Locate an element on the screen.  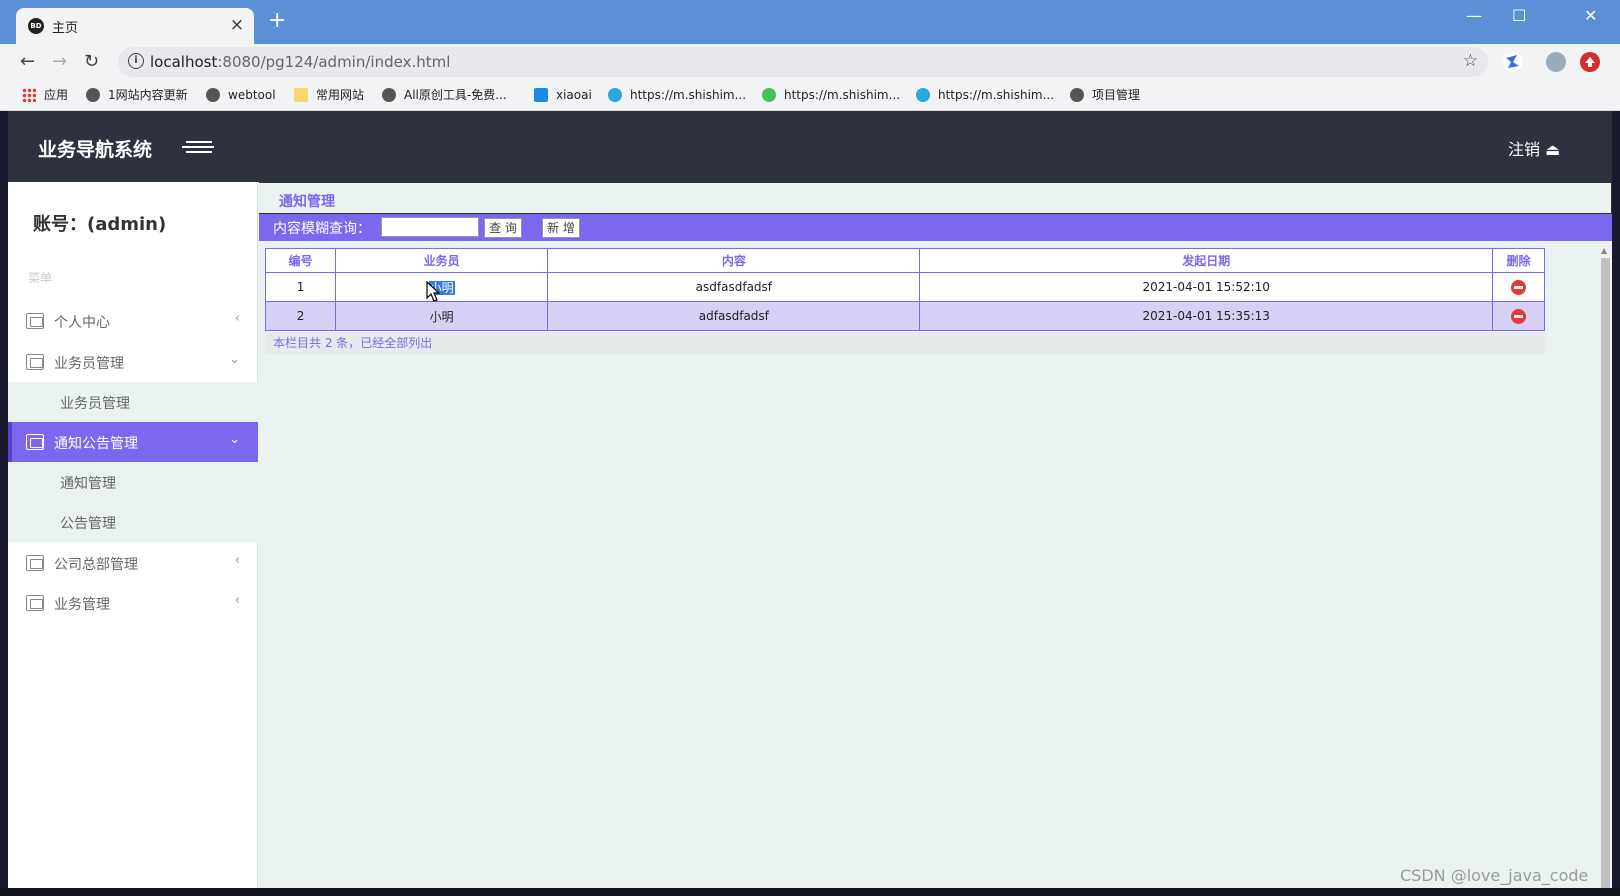
mouse-pointer-icon is located at coordinates (433, 291).